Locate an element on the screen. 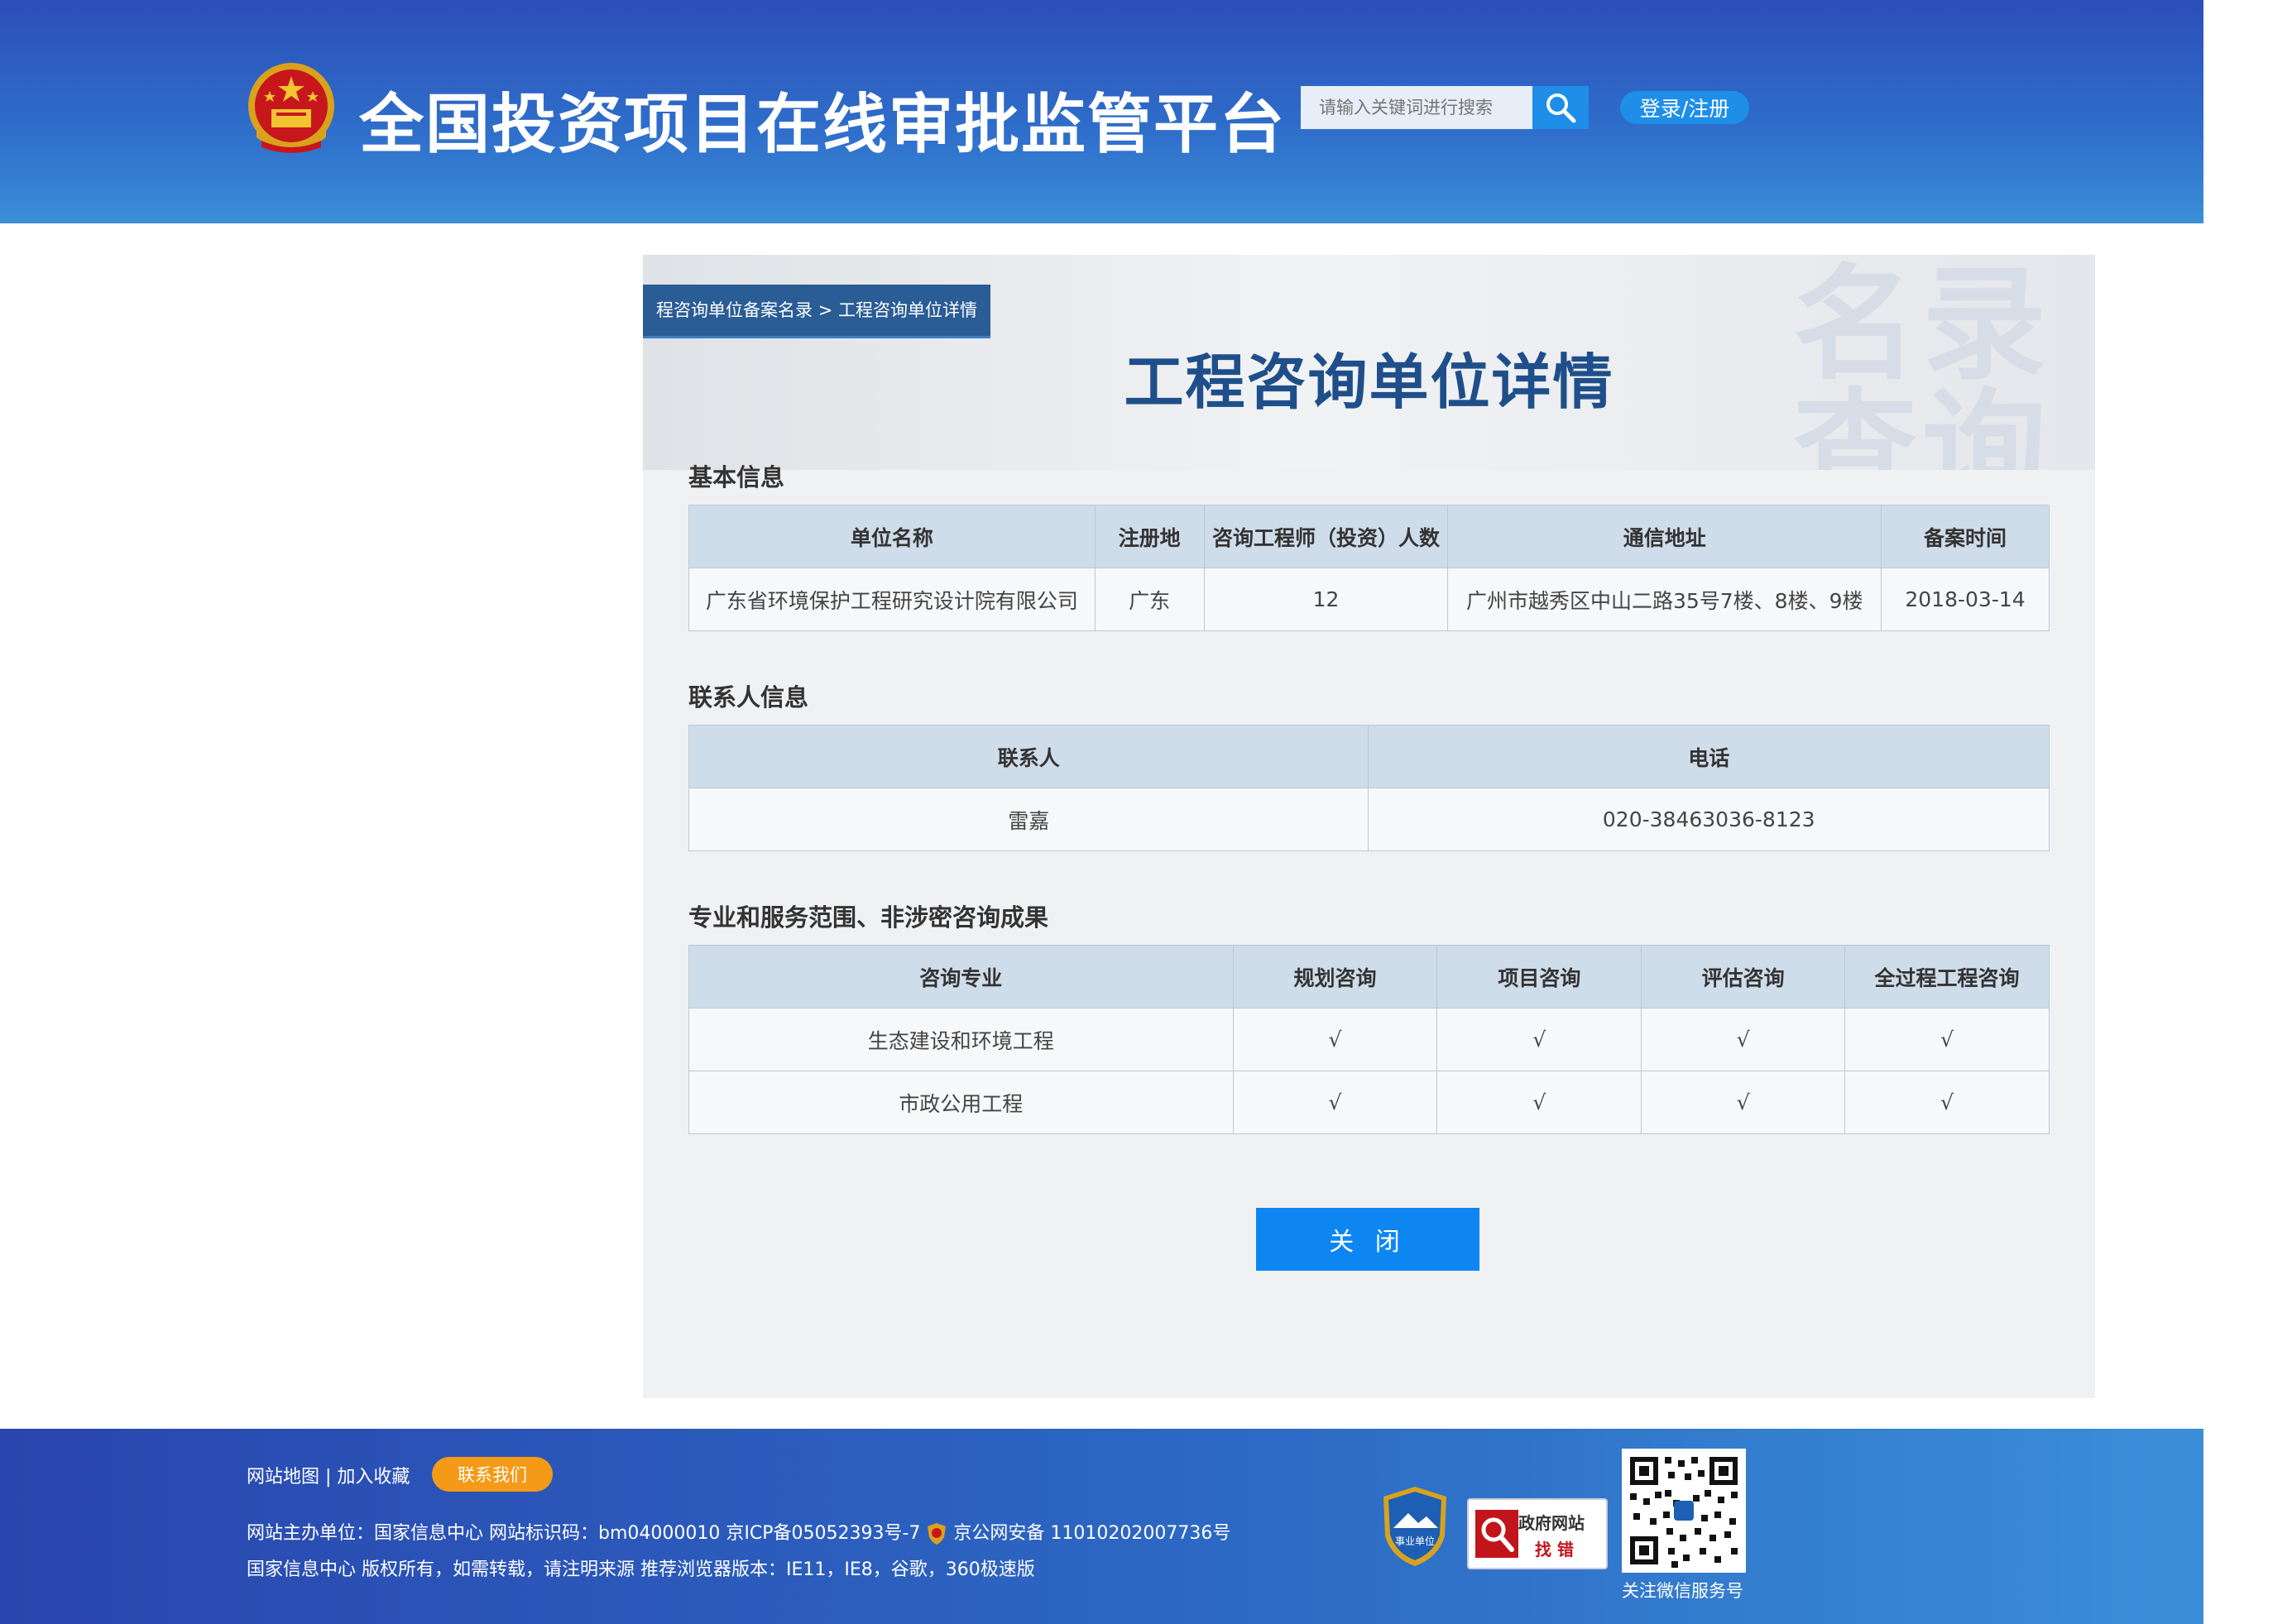 Image resolution: width=2292 pixels, height=1624 pixels. gov-badge-line1: 政府网站 is located at coordinates (1551, 1523).